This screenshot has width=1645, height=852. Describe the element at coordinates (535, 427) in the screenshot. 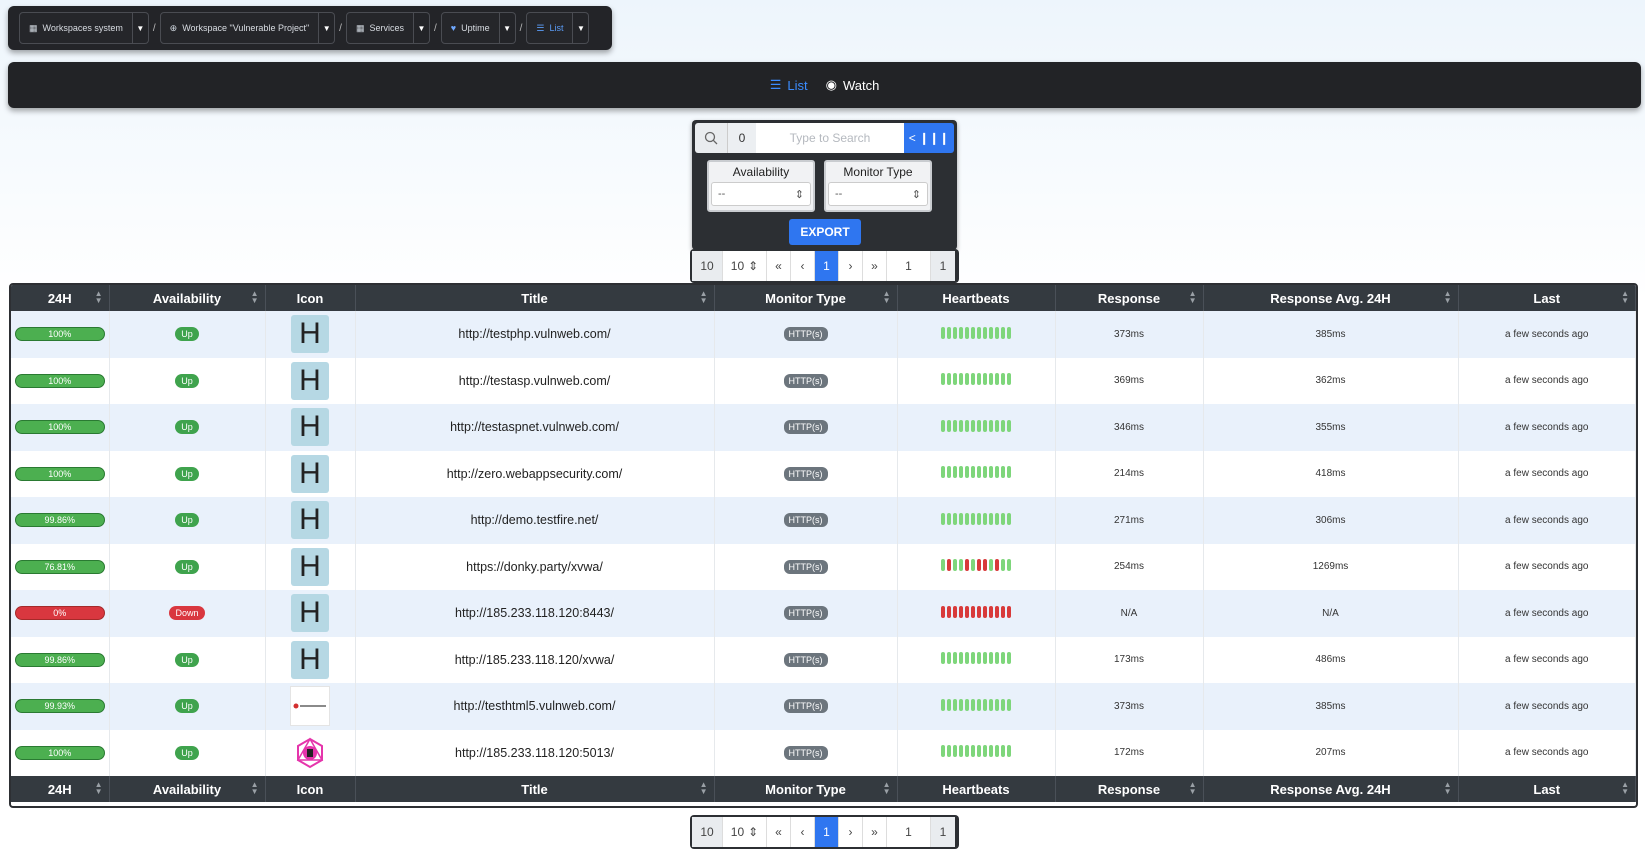

I see `title-cell: http://testaspnet.vulnweb.com/` at that location.